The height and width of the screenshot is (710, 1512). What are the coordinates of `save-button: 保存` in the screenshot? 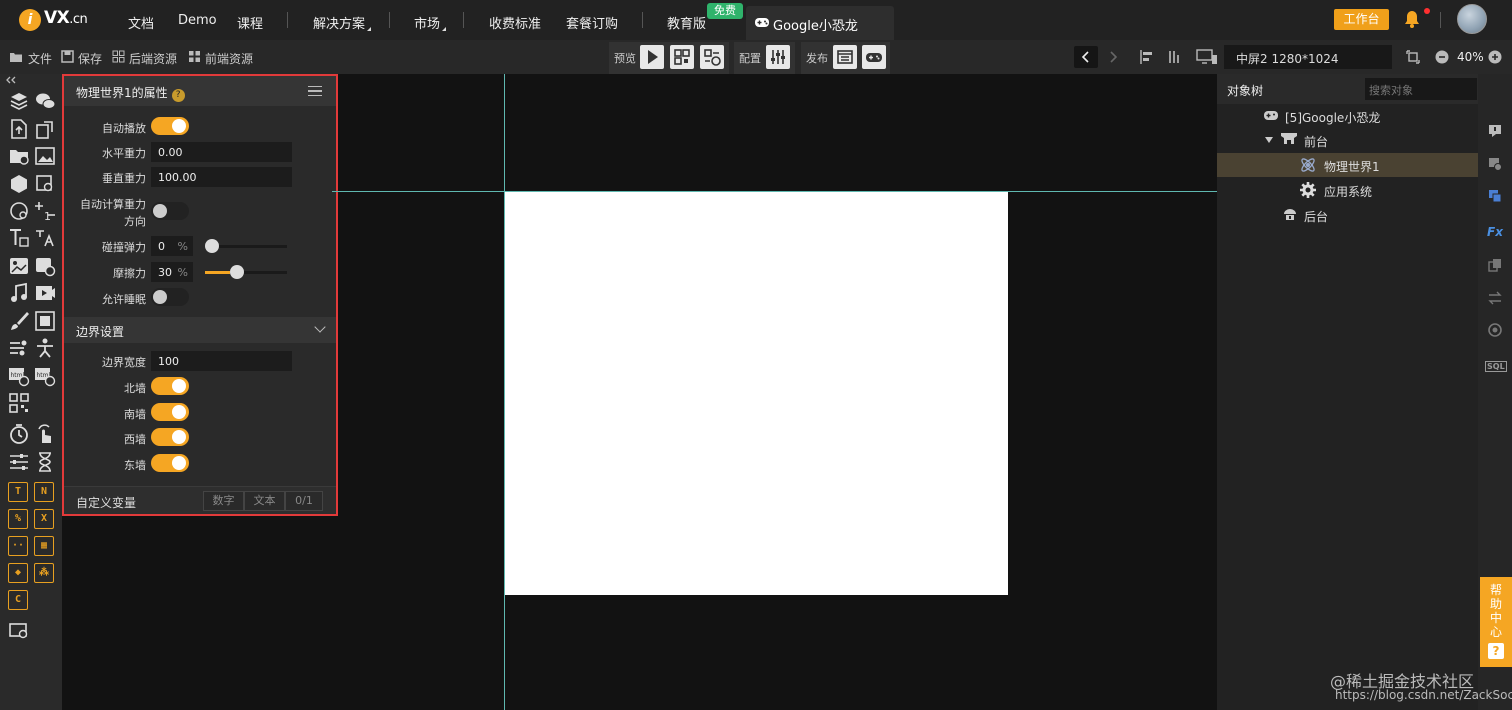 It's located at (90, 58).